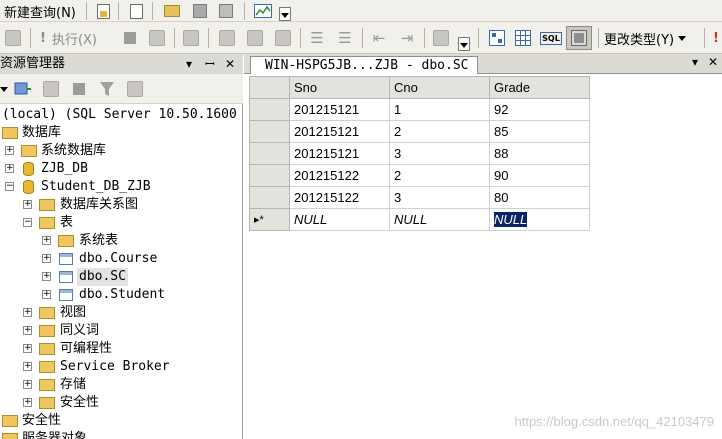 This screenshot has width=722, height=439. Describe the element at coordinates (79, 89) in the screenshot. I see `stop-explorer-icon` at that location.